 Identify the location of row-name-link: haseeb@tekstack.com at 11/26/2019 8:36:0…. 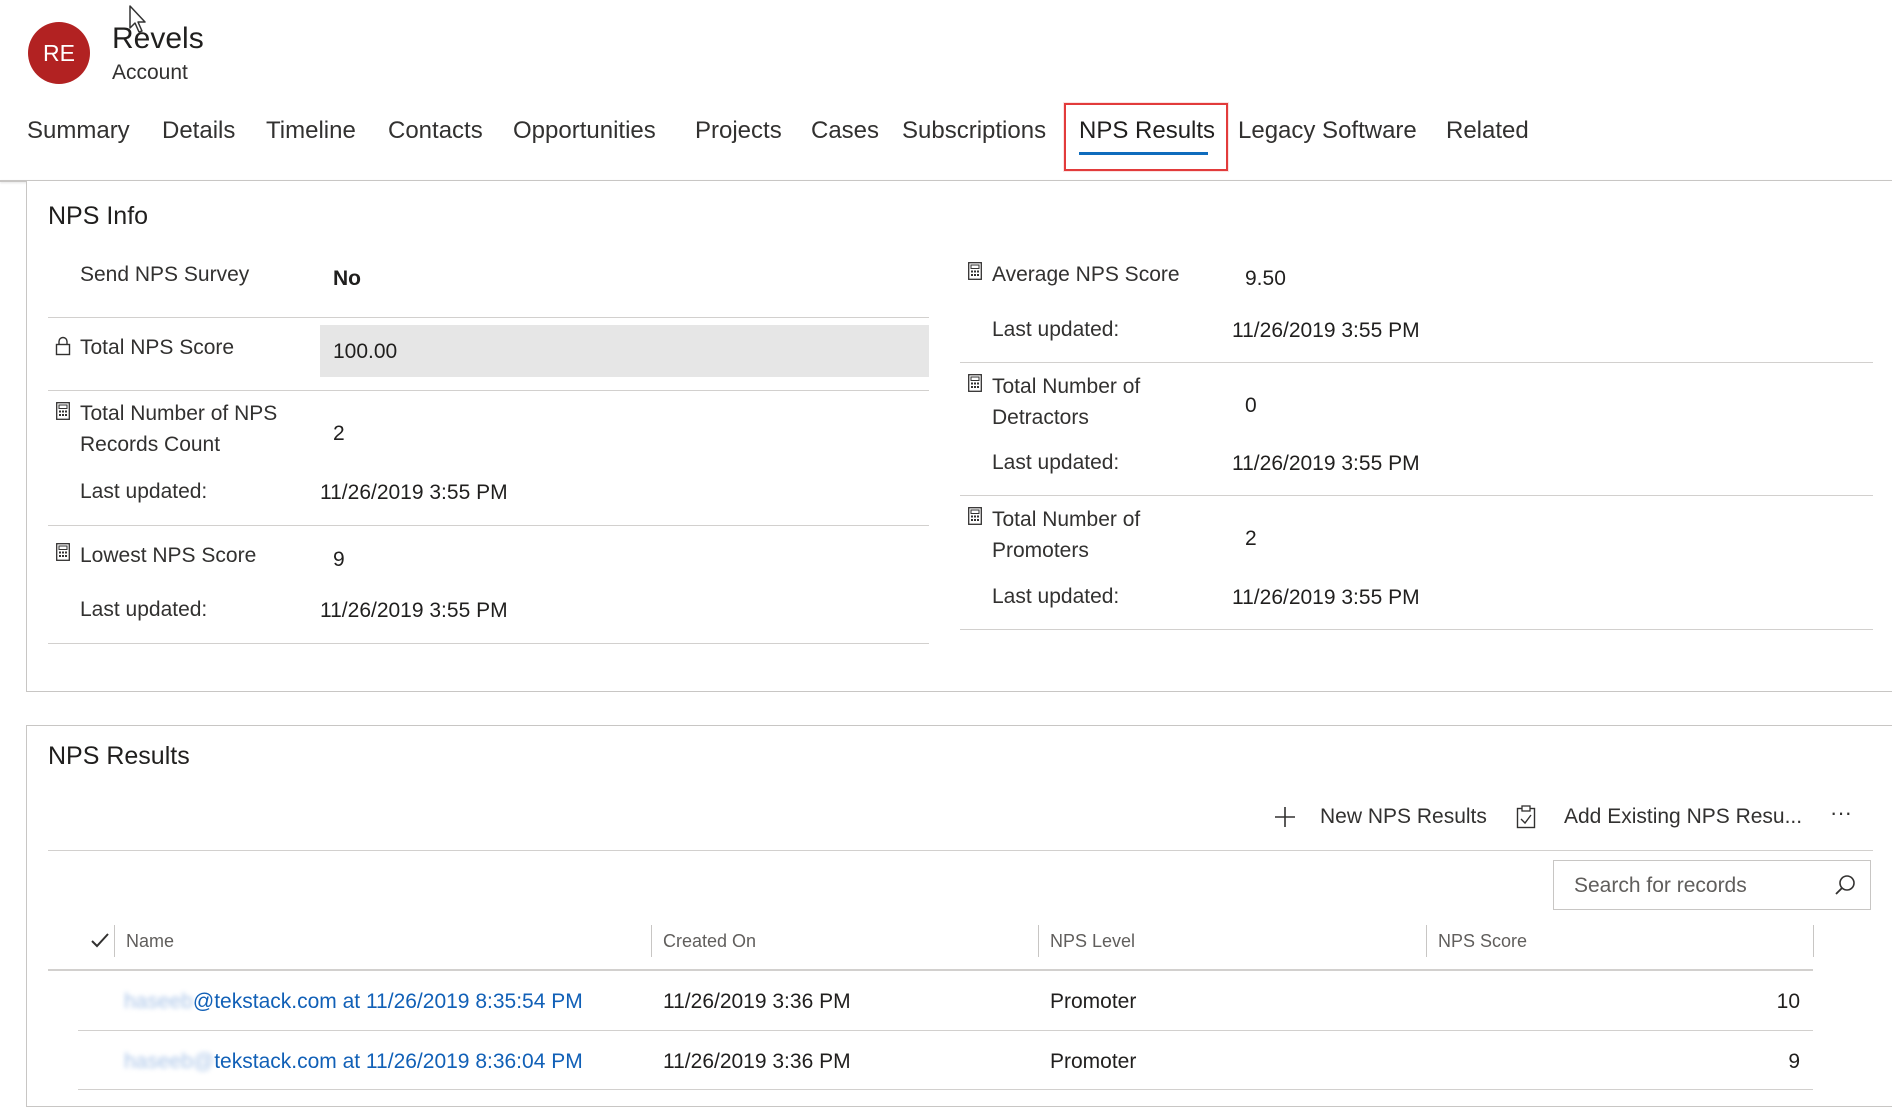
(353, 1062).